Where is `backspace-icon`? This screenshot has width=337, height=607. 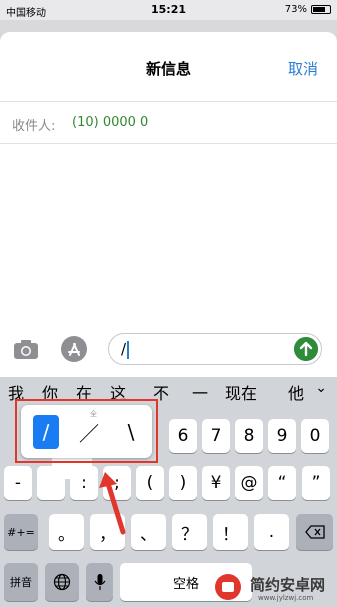 backspace-icon is located at coordinates (314, 532).